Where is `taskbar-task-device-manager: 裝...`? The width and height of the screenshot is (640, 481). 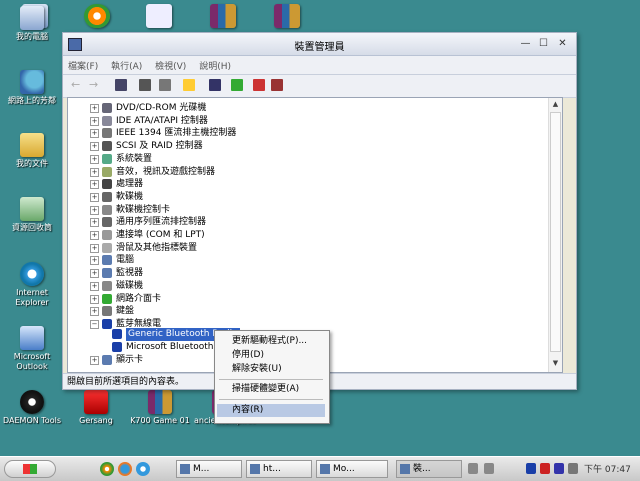 taskbar-task-device-manager: 裝... is located at coordinates (429, 469).